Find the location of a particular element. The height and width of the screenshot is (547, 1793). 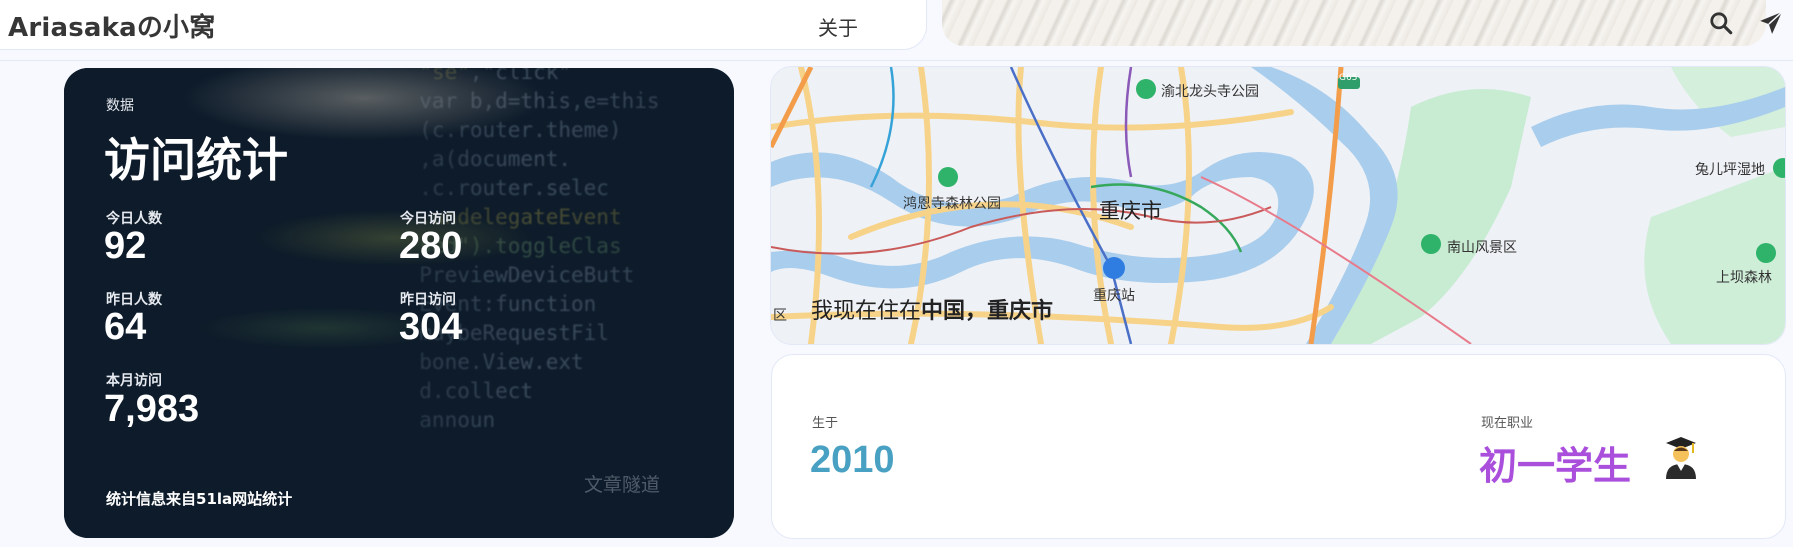

born-value: 2010 is located at coordinates (852, 460).